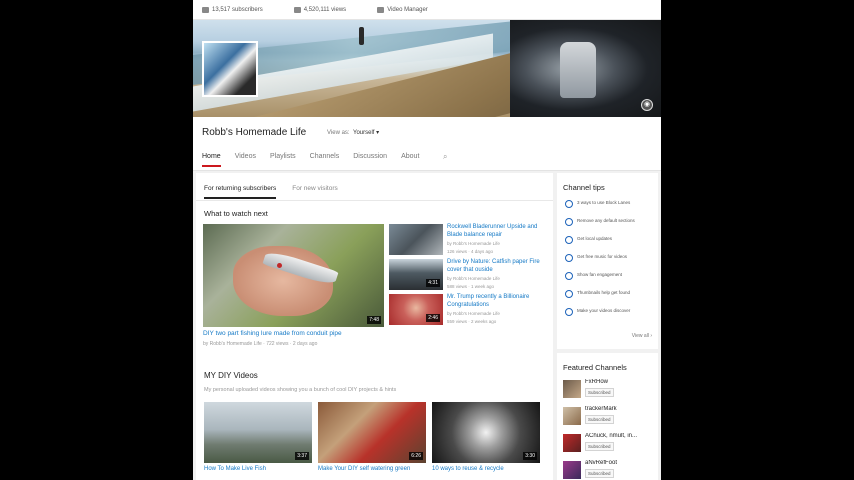 This screenshot has height=480, width=854. I want to click on tab-videos: Videos, so click(245, 160).